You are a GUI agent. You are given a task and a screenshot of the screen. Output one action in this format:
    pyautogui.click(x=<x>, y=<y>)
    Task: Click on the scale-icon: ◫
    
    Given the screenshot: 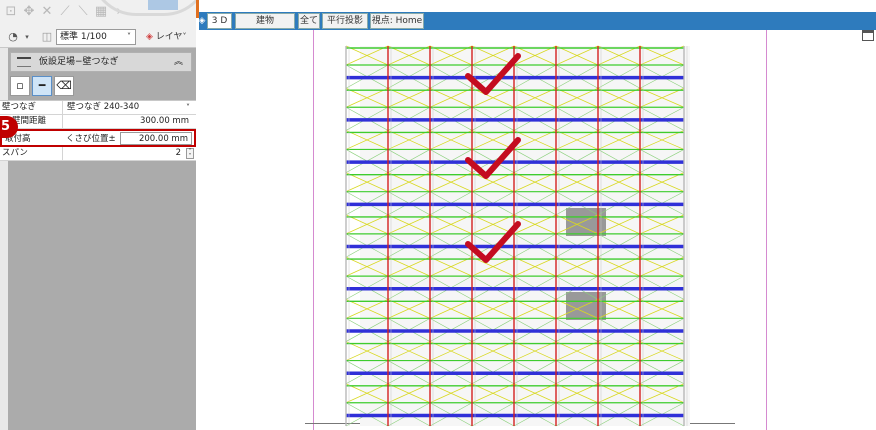 What is the action you would take?
    pyautogui.click(x=47, y=36)
    